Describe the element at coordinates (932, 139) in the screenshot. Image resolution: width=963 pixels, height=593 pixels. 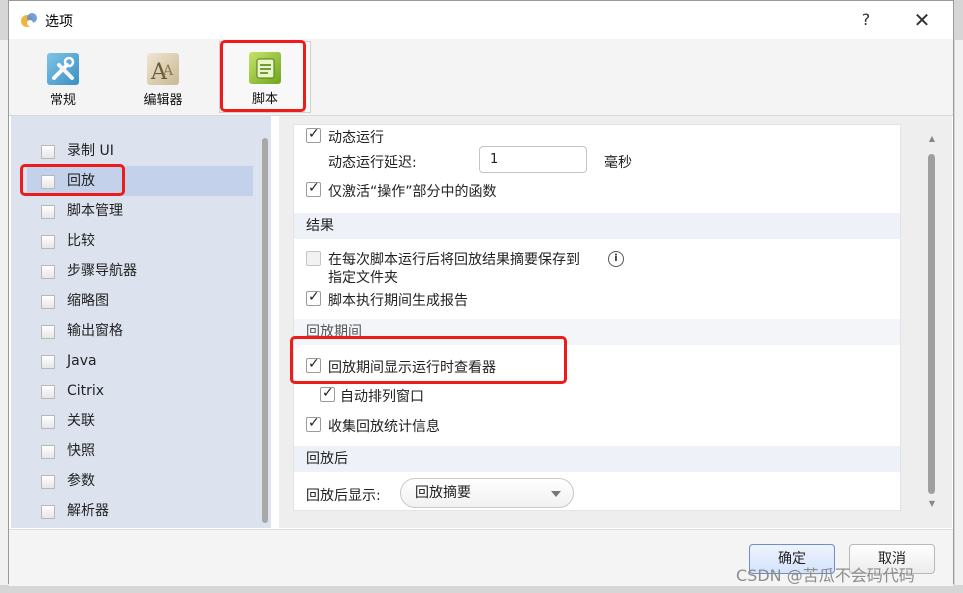
I see `scroll-up-arrow-icon: ▲` at that location.